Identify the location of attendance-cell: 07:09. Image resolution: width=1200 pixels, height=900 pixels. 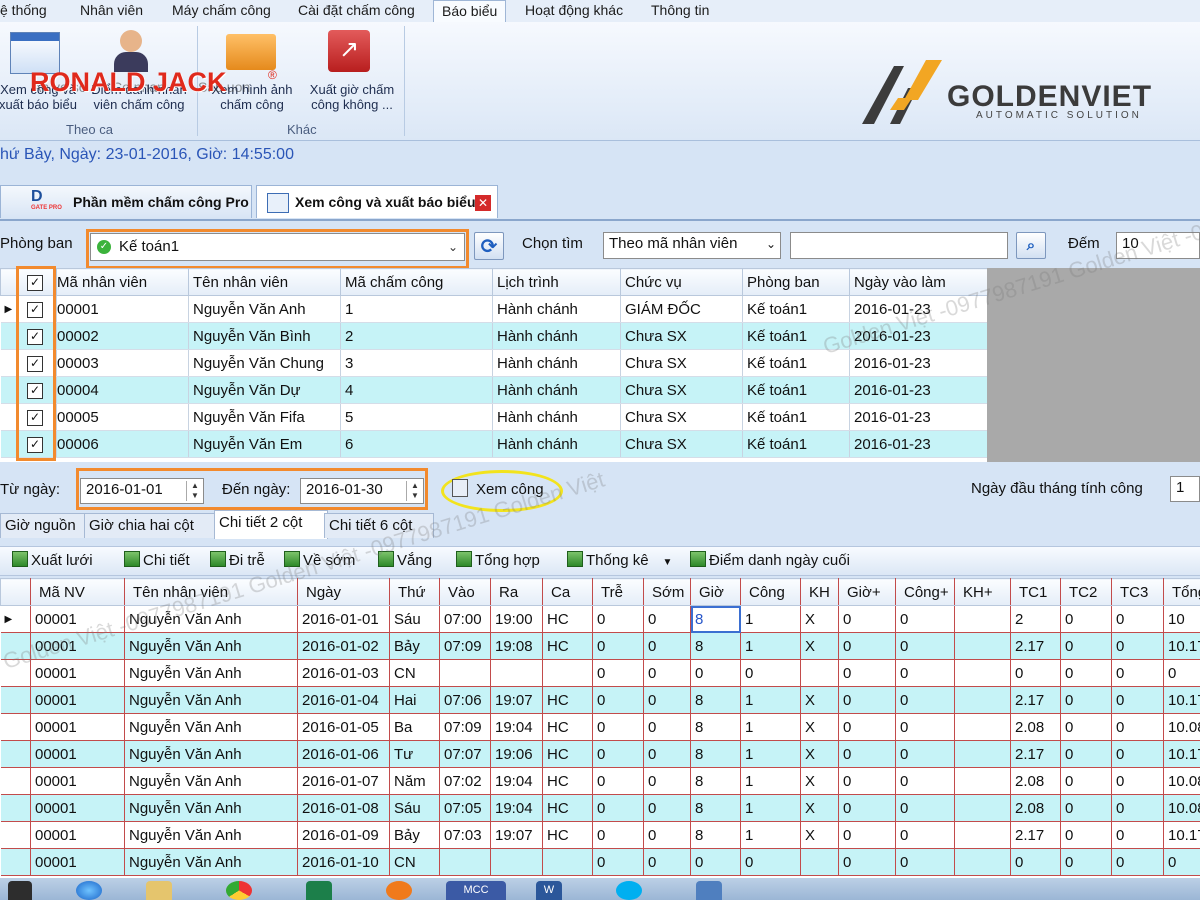
(465, 646).